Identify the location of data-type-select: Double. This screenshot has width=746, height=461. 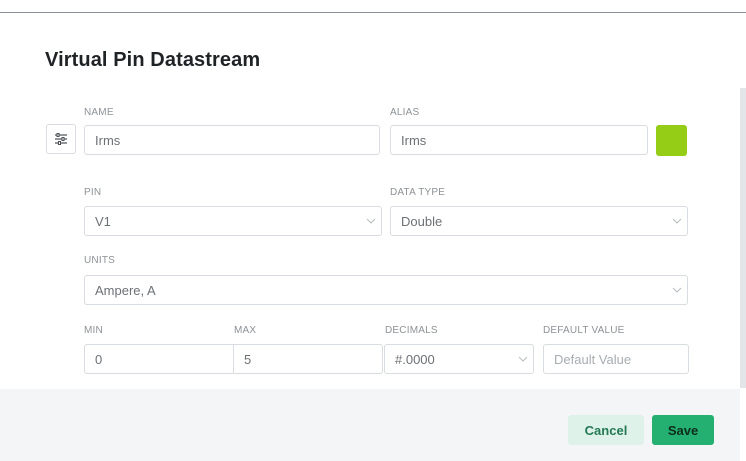
(539, 221).